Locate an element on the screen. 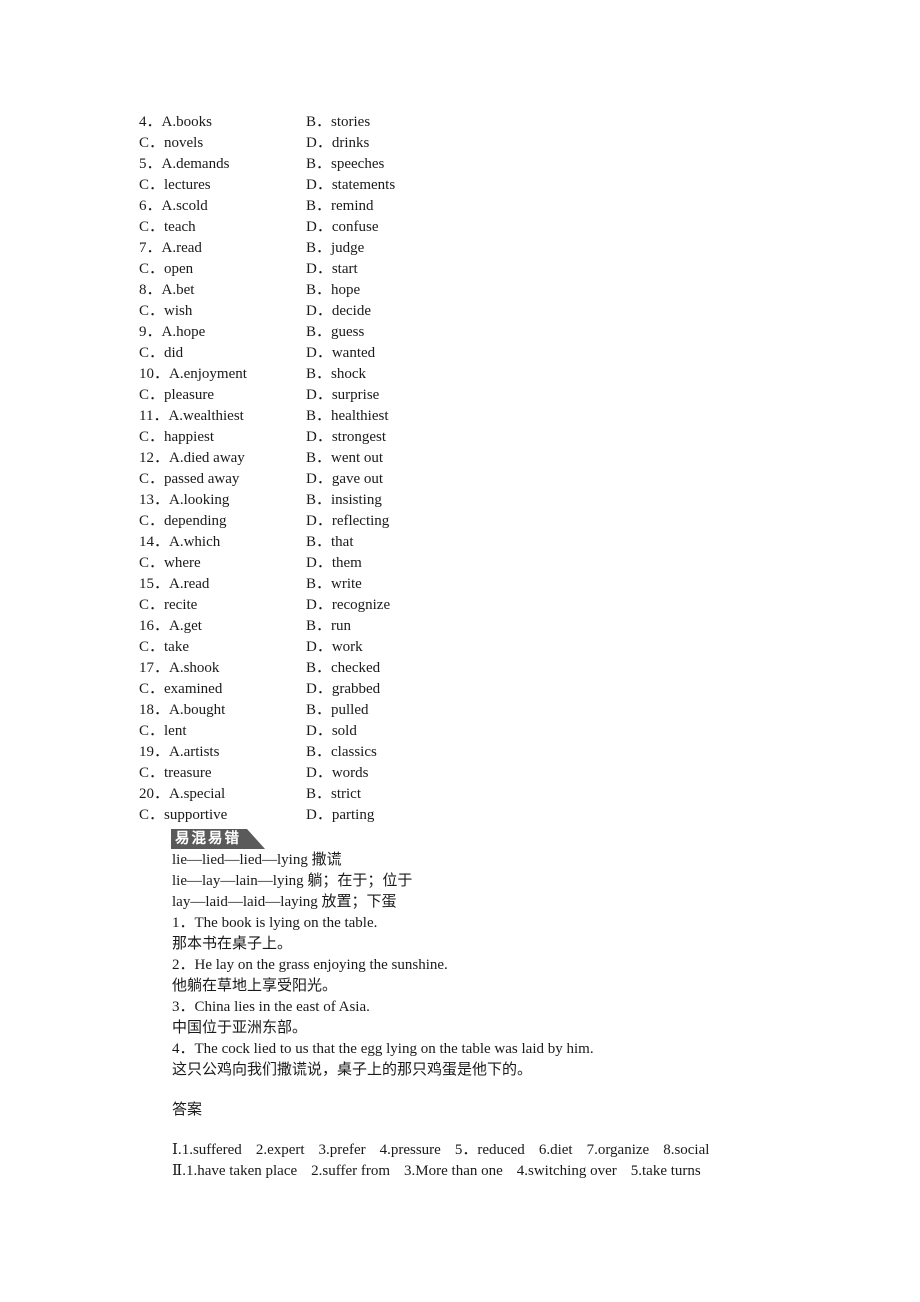 Image resolution: width=920 pixels, height=1302 pixels. option-row: C．pleasure D．surprise is located at coordinates (389, 395).